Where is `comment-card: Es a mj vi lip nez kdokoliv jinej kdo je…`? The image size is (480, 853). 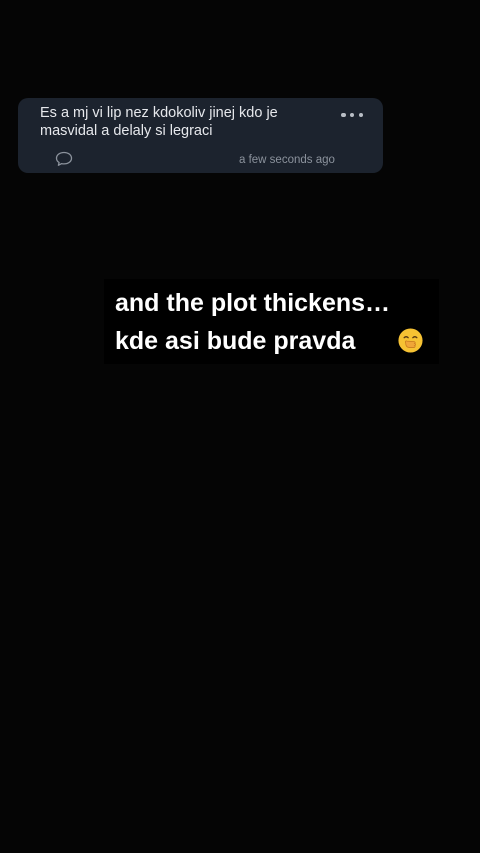
comment-card: Es a mj vi lip nez kdokoliv jinej kdo je… is located at coordinates (200, 135).